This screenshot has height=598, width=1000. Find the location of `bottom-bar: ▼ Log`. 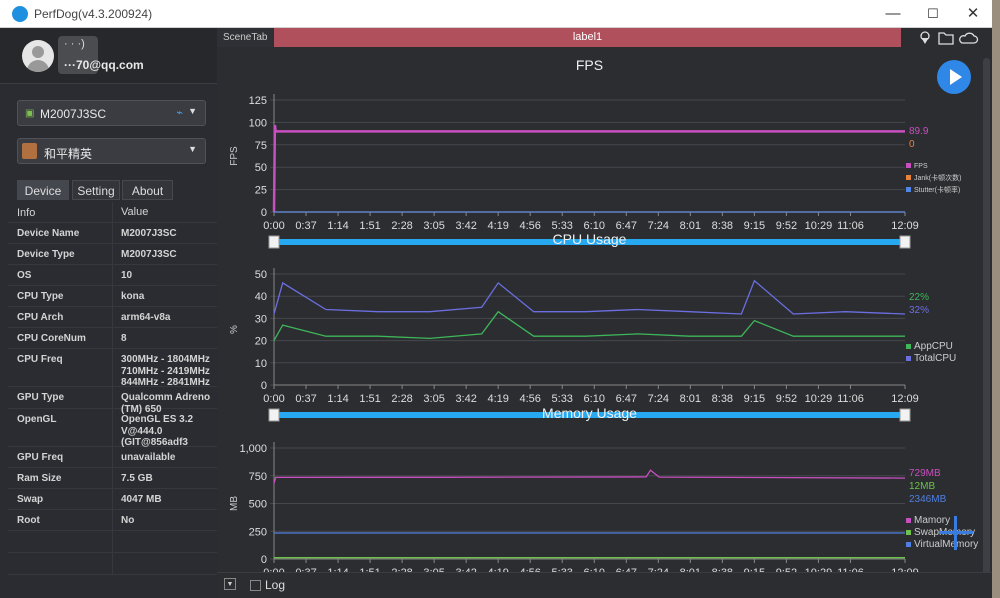

bottom-bar: ▼ Log is located at coordinates (604, 585).